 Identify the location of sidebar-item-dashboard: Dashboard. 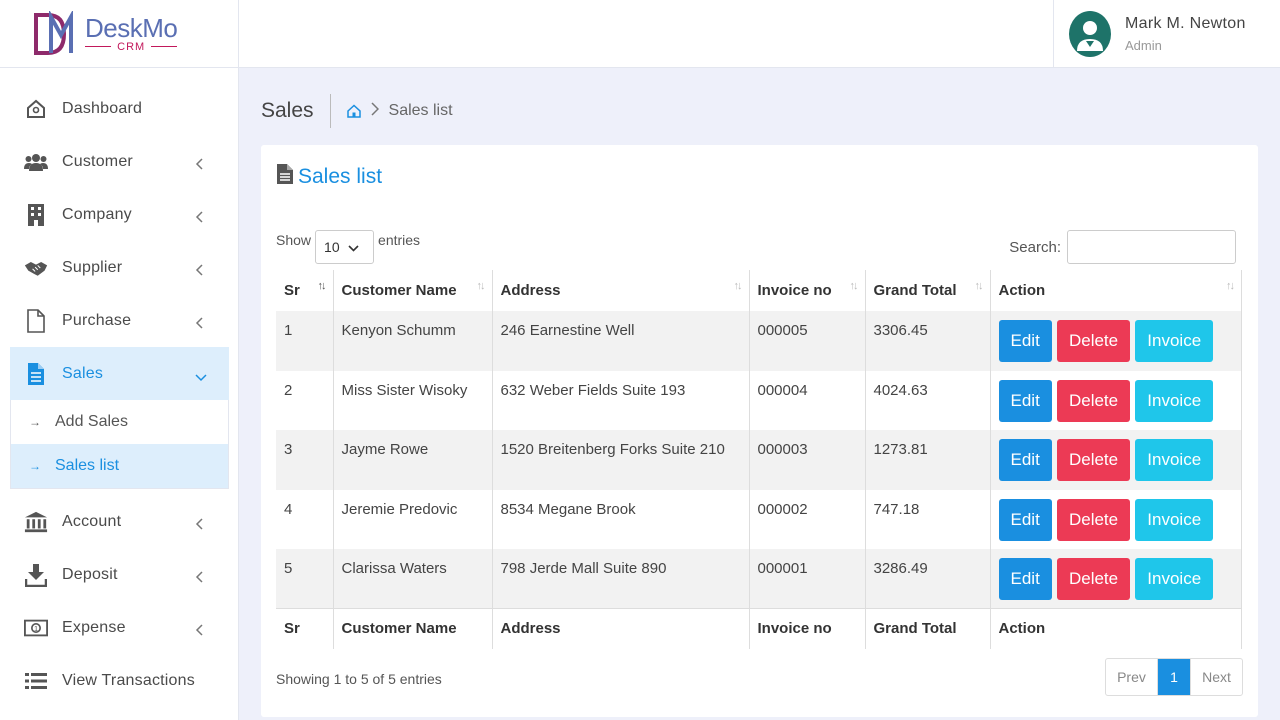
(119, 108).